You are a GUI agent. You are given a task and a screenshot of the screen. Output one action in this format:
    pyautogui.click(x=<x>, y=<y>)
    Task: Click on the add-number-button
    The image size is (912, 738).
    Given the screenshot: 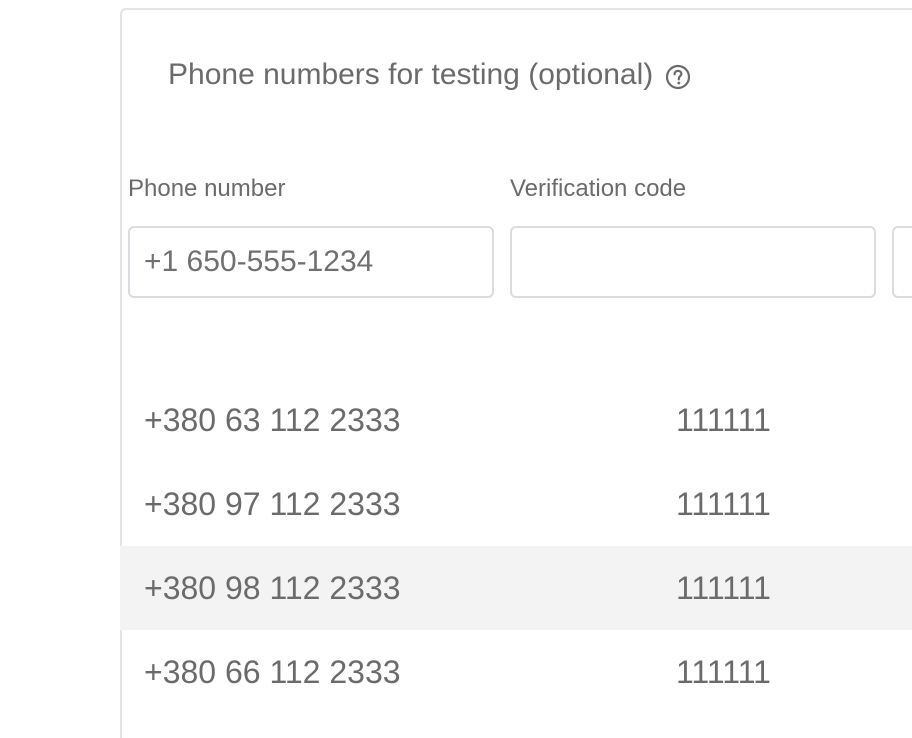 What is the action you would take?
    pyautogui.click(x=902, y=262)
    